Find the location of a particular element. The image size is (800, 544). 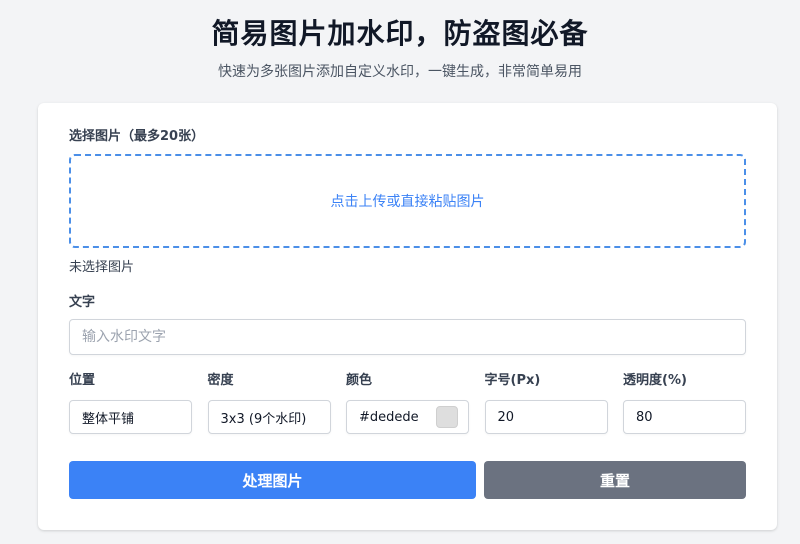

reset-button: 重置 is located at coordinates (615, 480).